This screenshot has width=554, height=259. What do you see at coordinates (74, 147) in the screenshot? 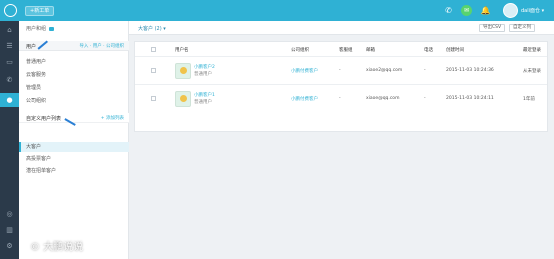
I see `sidebar-item-big-customers: 大客户` at bounding box center [74, 147].